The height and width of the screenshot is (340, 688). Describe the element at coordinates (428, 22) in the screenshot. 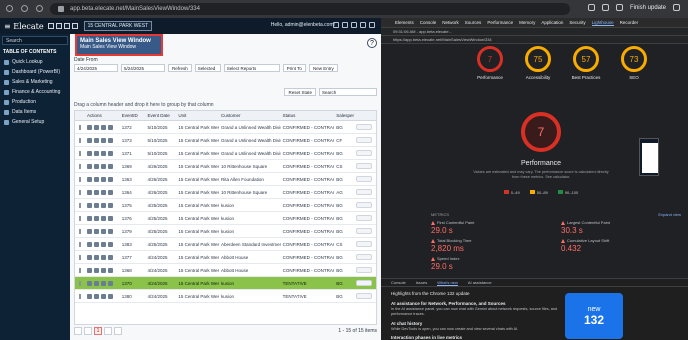

I see `devtools-tab-1: Console` at that location.